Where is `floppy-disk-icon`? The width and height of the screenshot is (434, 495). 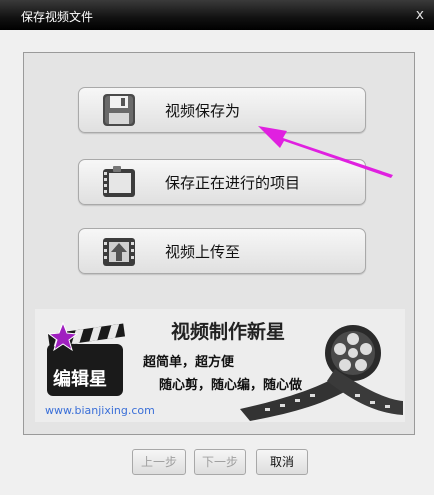
floppy-disk-icon is located at coordinates (119, 110).